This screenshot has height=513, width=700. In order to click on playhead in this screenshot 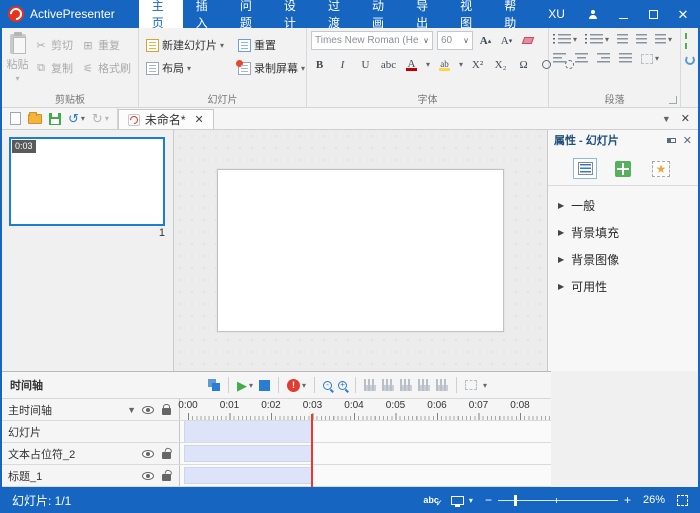, I will do `click(312, 450)`.